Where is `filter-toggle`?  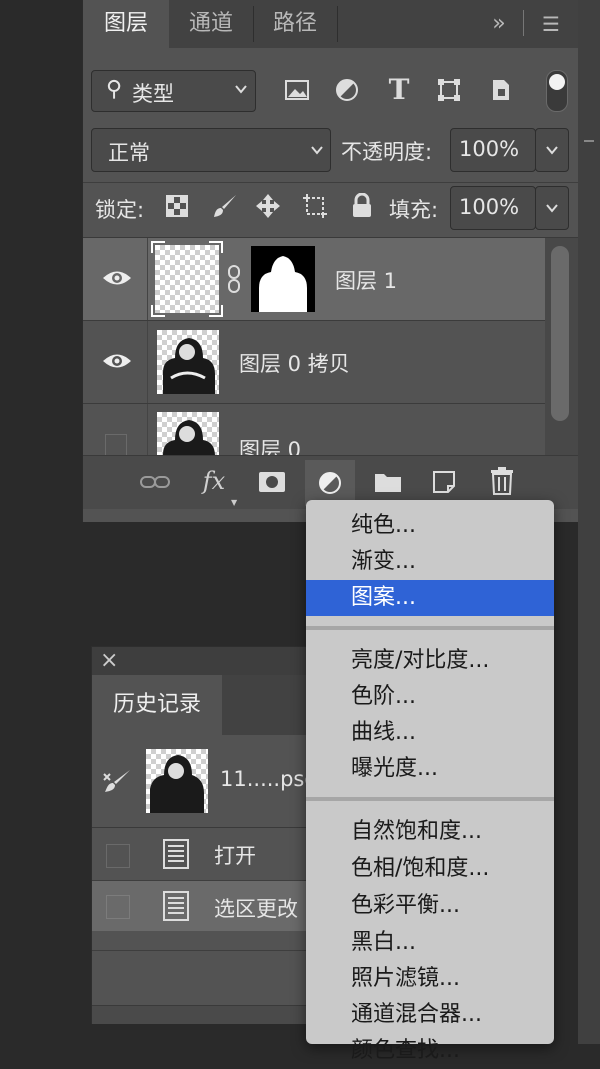 filter-toggle is located at coordinates (557, 91).